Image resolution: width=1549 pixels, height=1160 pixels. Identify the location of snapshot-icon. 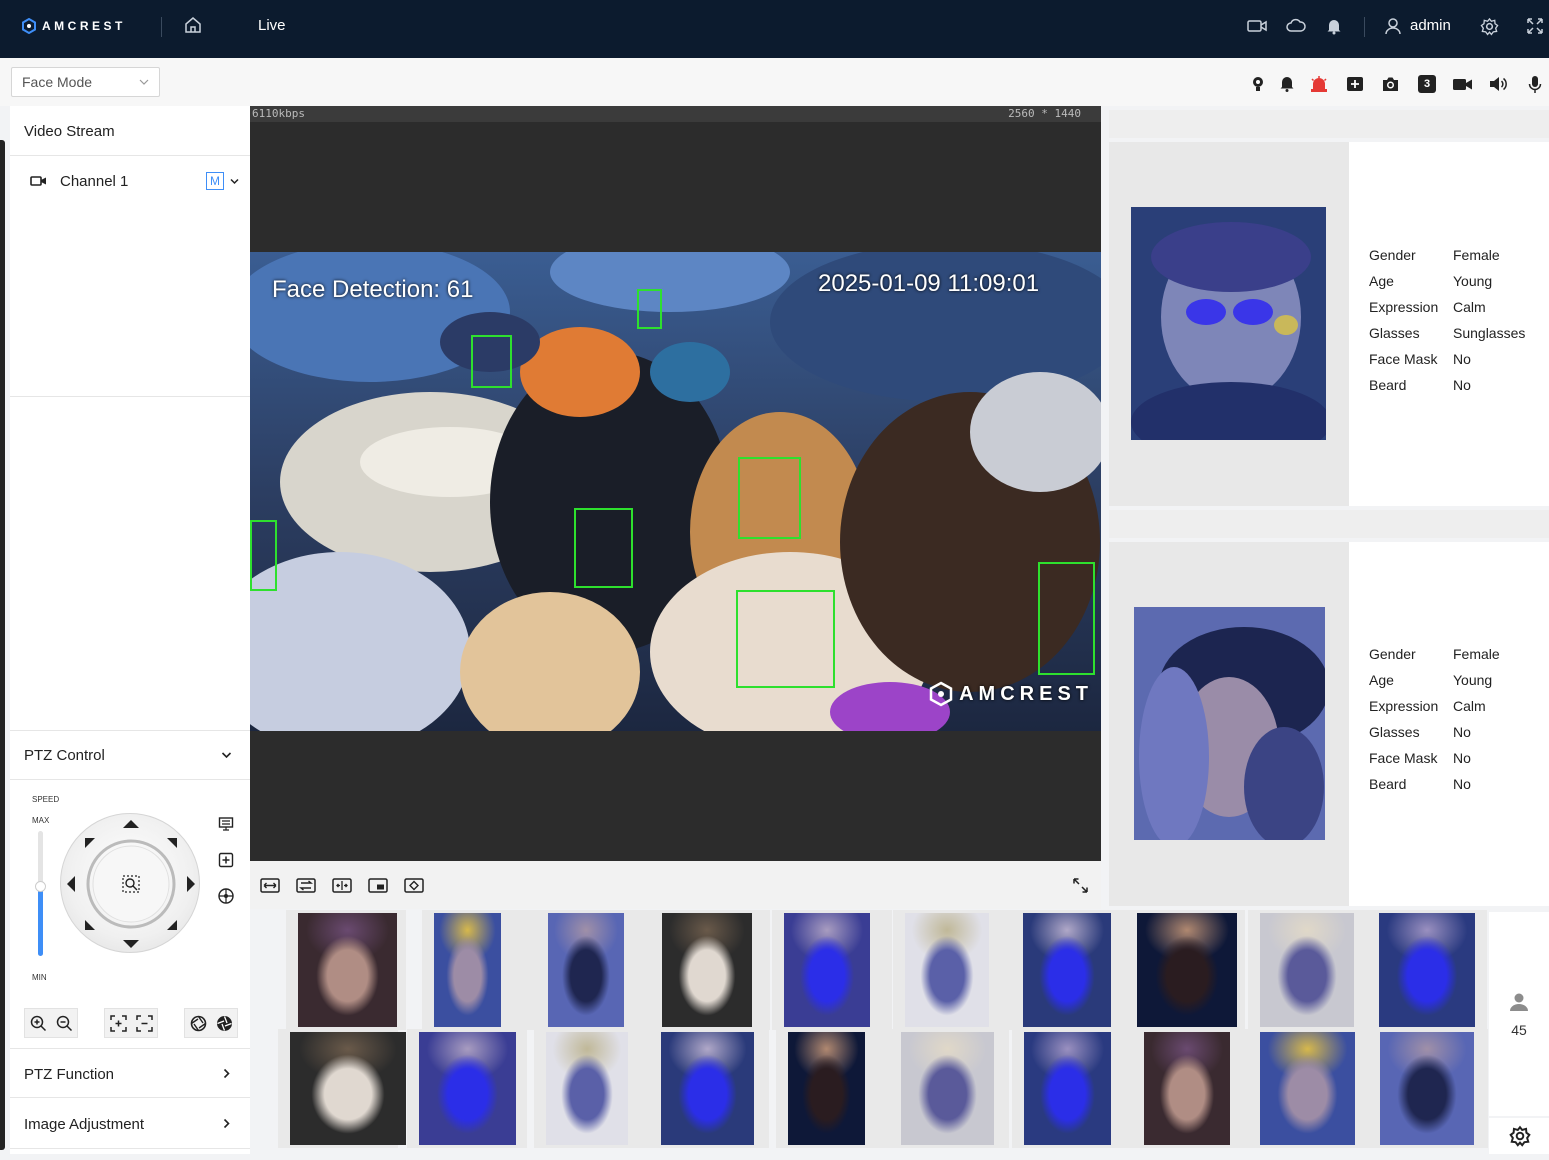
(1390, 84).